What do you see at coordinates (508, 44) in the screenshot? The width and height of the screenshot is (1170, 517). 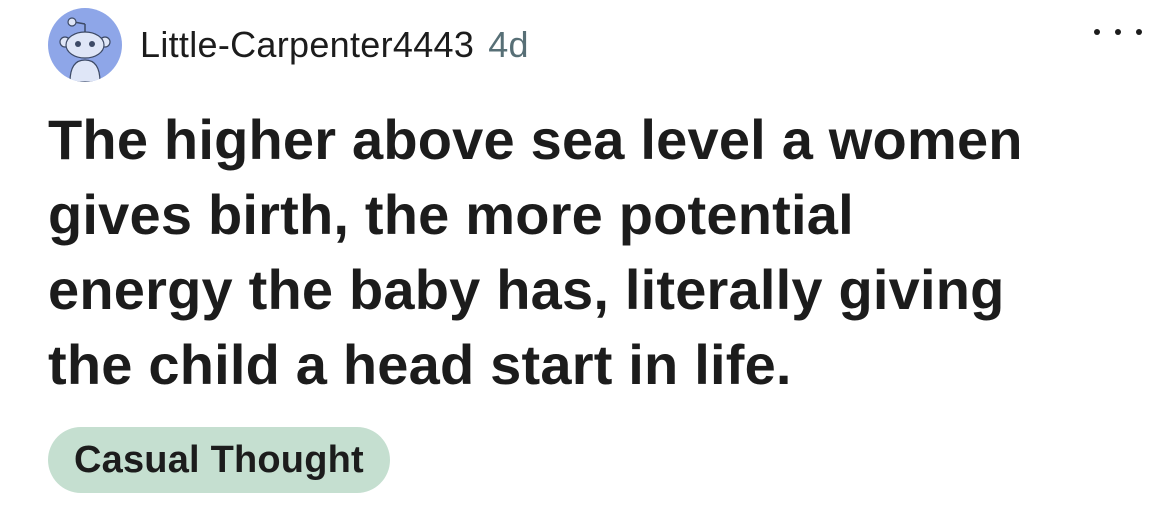 I see `post-age: 4d` at bounding box center [508, 44].